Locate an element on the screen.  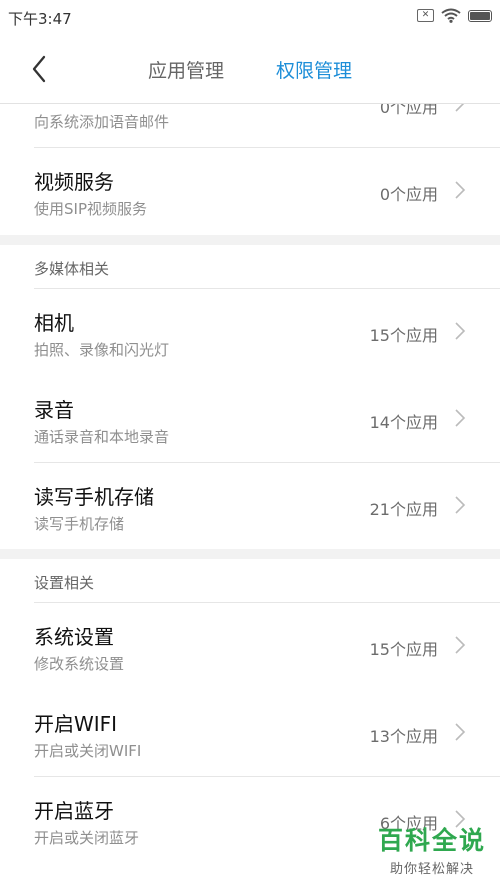
list-item-voicemail: 向系统添加语音邮件 0个应用 is located at coordinates (250, 126).